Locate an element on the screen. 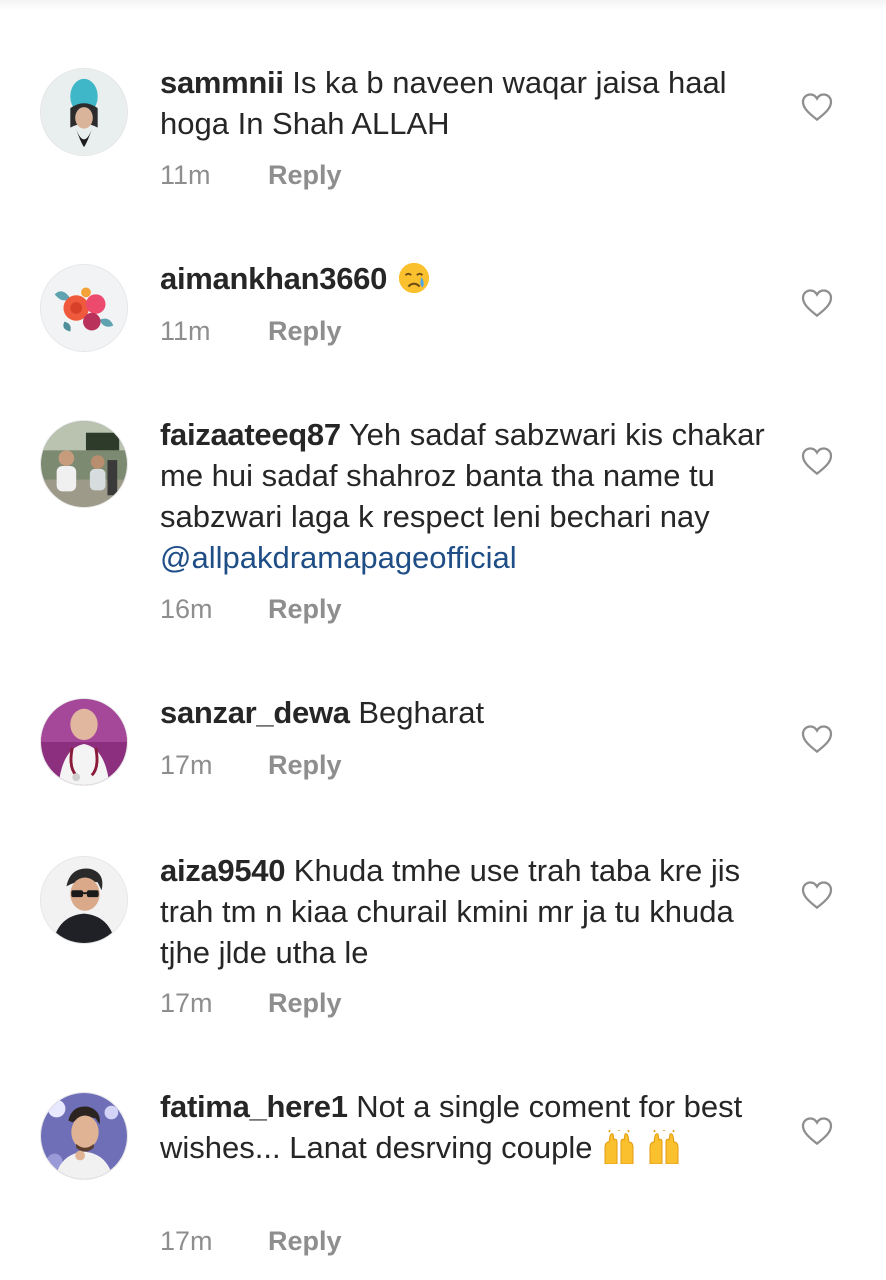 This screenshot has height=1280, width=886. comment-text-block: aimankhan3660 is located at coordinates (470, 278).